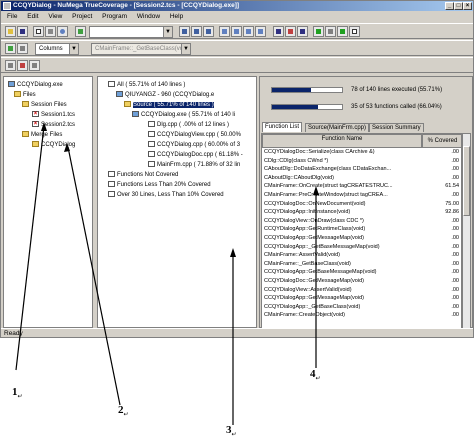 The height and width of the screenshot is (438, 474). What do you see at coordinates (123, 411) in the screenshot?
I see `callout-2: 2↵` at bounding box center [123, 411].